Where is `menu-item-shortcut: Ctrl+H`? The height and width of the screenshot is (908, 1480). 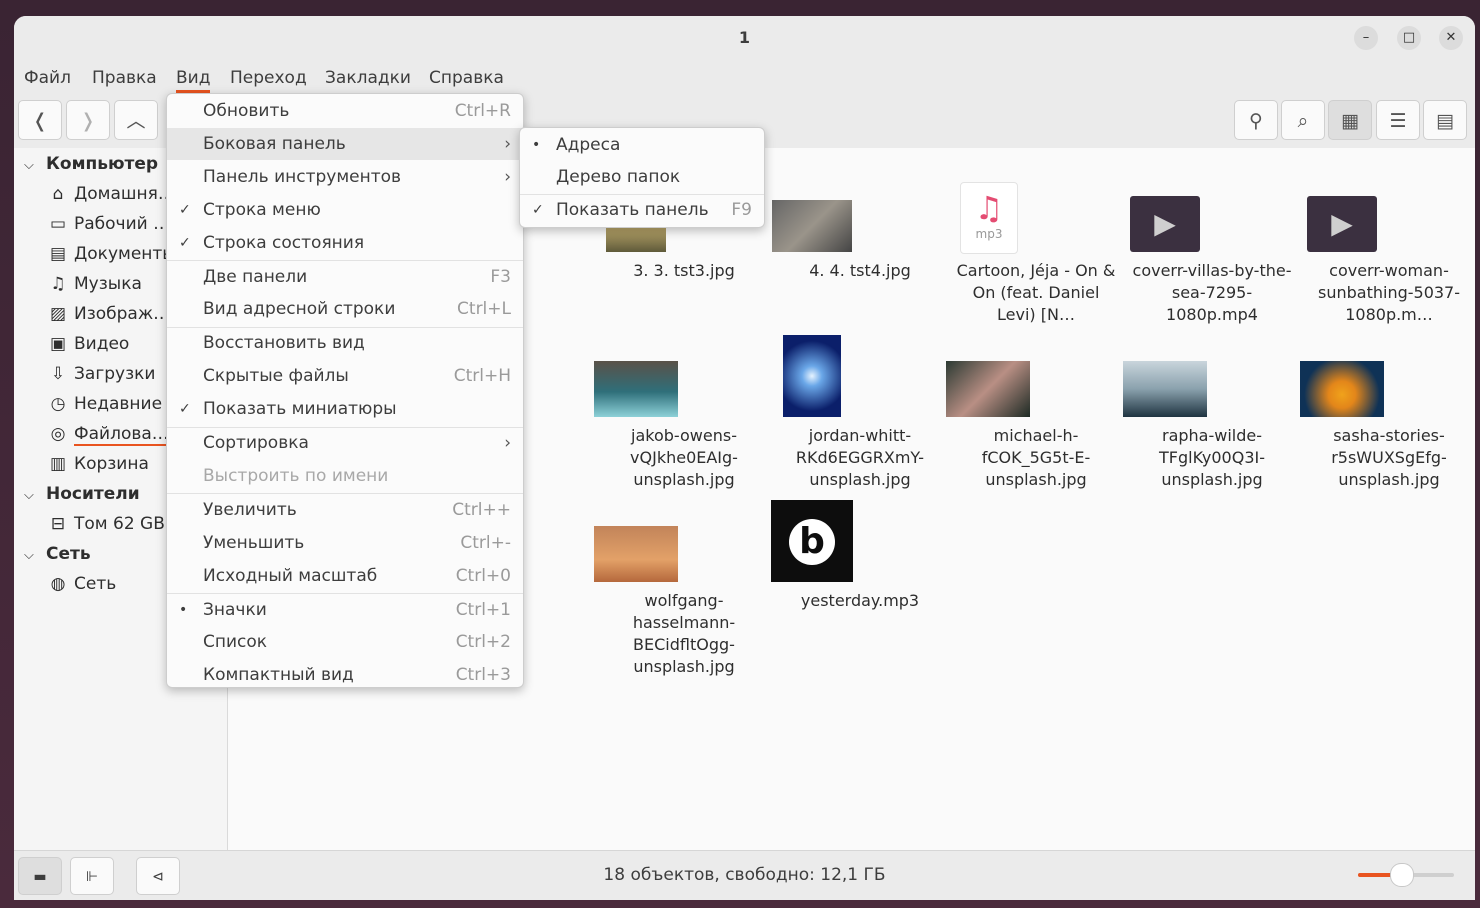
menu-item-shortcut: Ctrl+H is located at coordinates (482, 376).